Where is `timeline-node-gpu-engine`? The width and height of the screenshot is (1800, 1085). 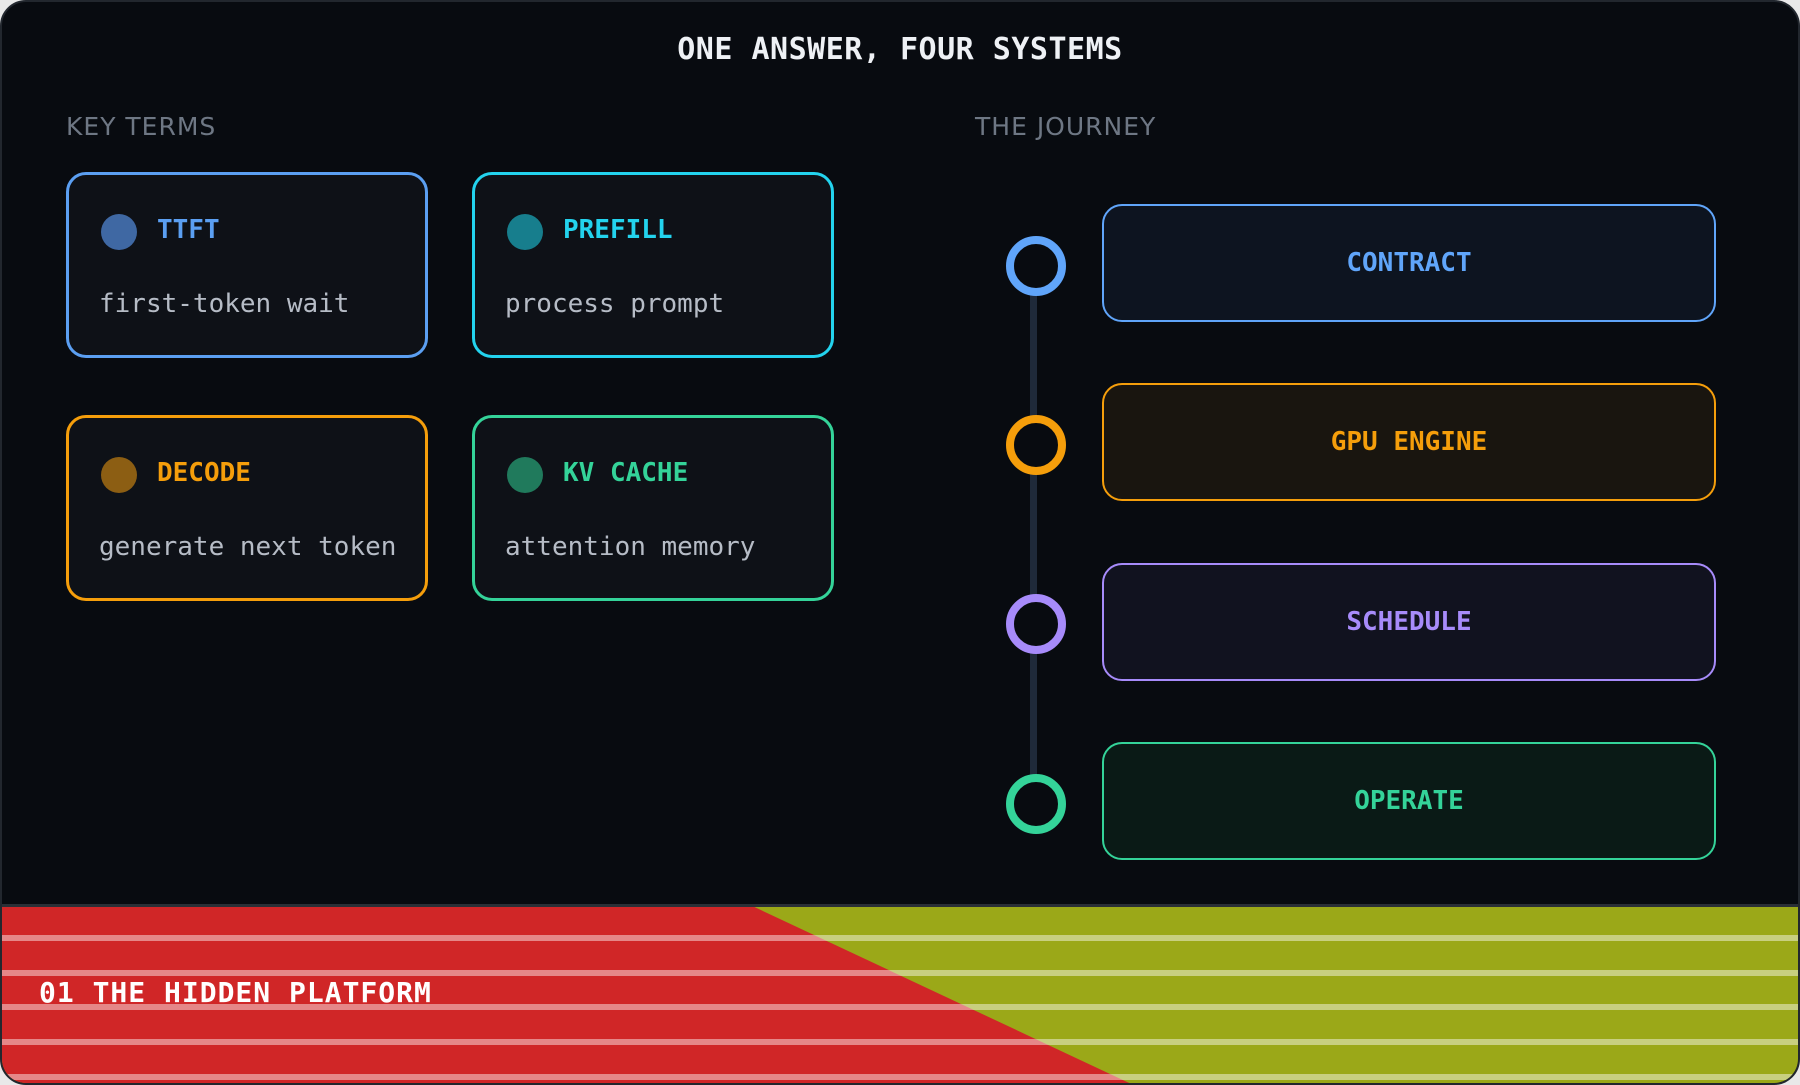 timeline-node-gpu-engine is located at coordinates (1036, 445).